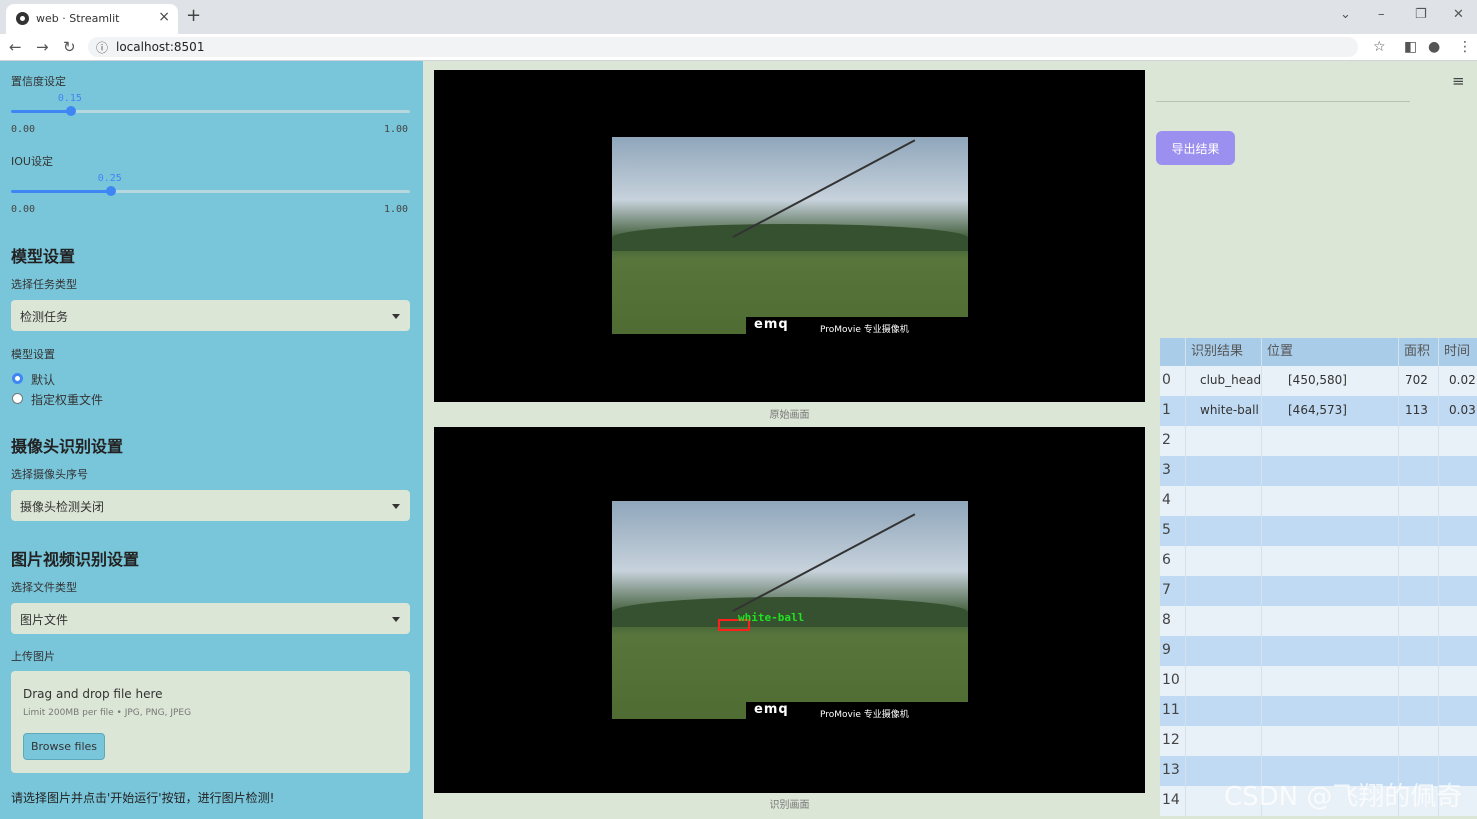  Describe the element at coordinates (193, 15) in the screenshot. I see `new-tab-icon: +` at that location.